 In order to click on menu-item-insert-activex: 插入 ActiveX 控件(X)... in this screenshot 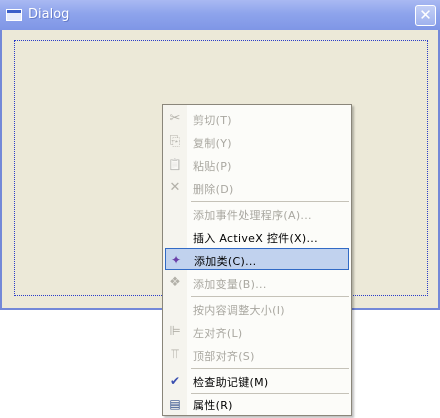, I will do `click(257, 237)`.